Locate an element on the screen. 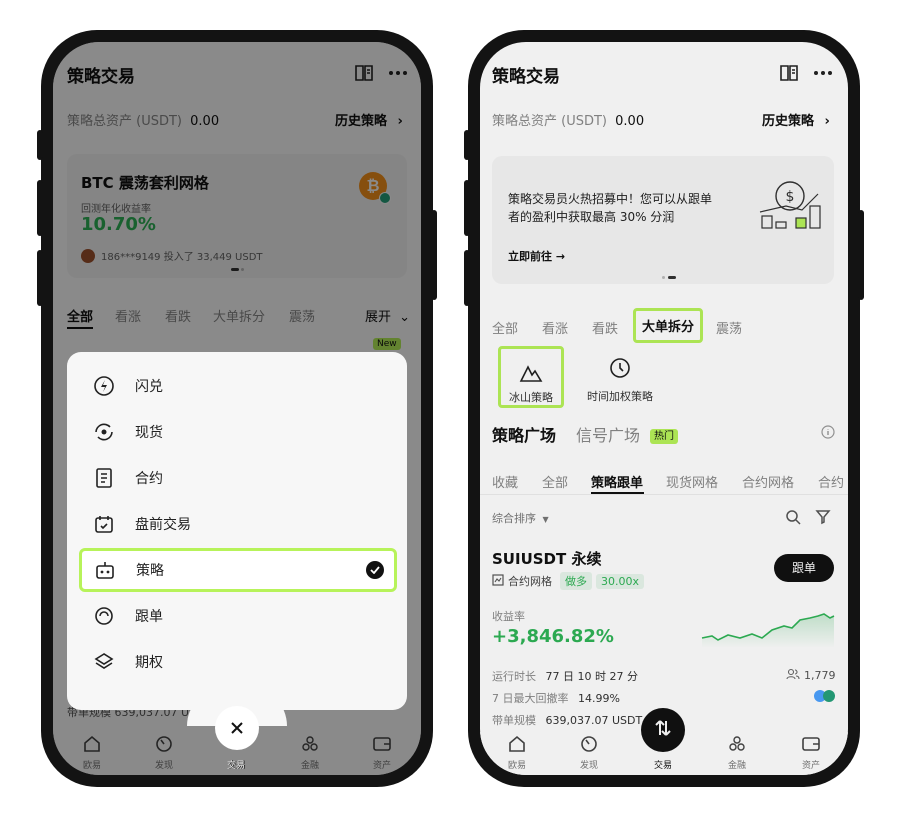  bot-icon is located at coordinates (105, 570).